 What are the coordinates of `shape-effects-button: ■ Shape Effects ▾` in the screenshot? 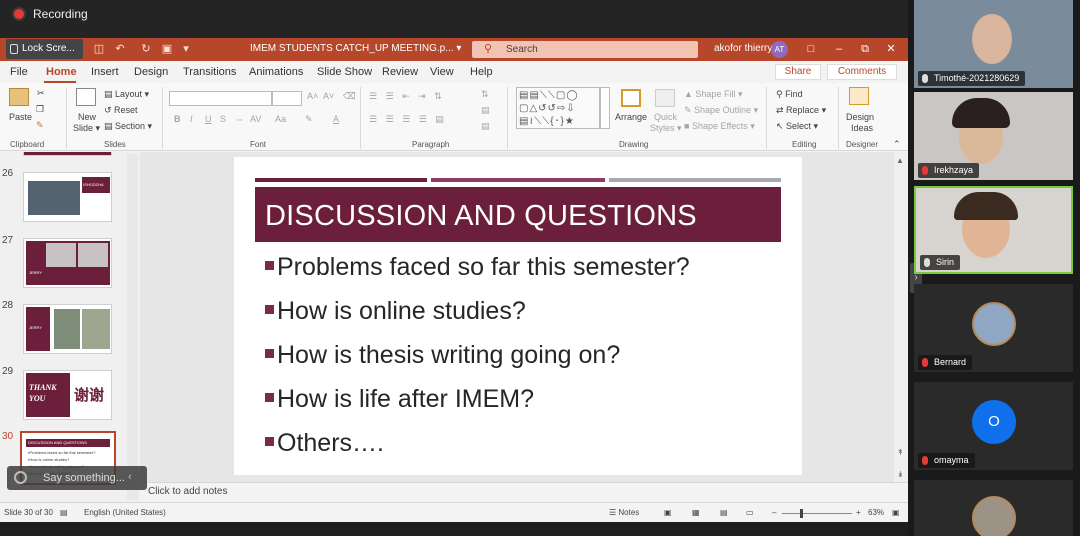 It's located at (719, 126).